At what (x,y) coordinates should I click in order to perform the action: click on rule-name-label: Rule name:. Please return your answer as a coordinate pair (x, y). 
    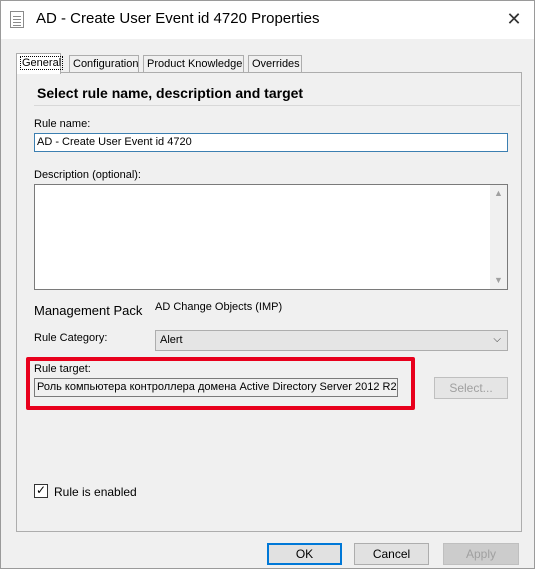
    Looking at the image, I should click on (62, 124).